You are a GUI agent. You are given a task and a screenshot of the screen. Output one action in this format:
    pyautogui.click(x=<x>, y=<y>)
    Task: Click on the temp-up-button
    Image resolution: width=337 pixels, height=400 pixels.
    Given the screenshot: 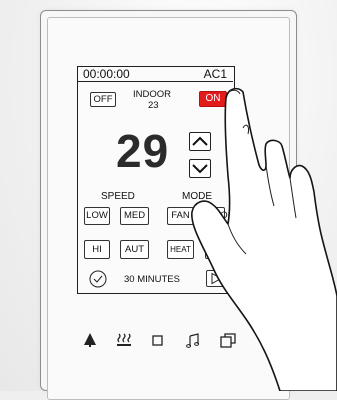 What is the action you would take?
    pyautogui.click(x=200, y=141)
    